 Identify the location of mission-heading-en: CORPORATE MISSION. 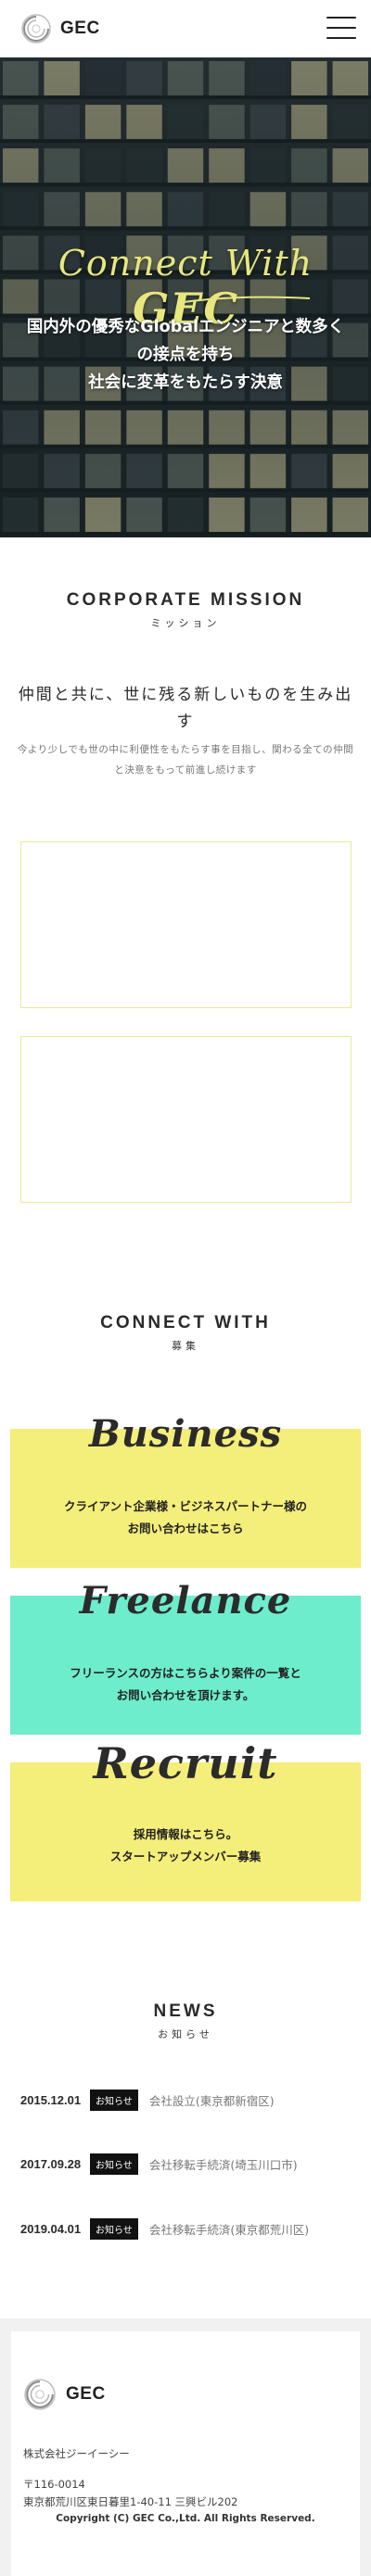
(185, 600).